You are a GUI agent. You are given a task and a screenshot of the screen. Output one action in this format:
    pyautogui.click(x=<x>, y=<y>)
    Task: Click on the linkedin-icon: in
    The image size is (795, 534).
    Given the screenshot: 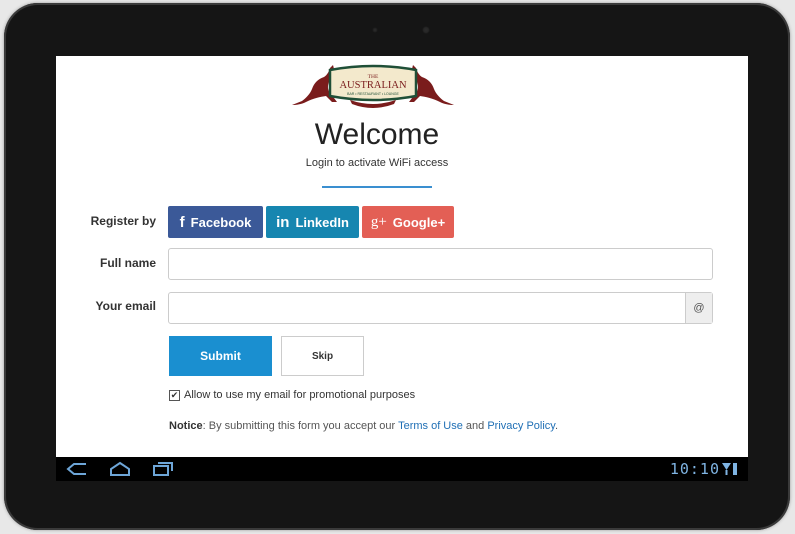 What is the action you would take?
    pyautogui.click(x=283, y=222)
    